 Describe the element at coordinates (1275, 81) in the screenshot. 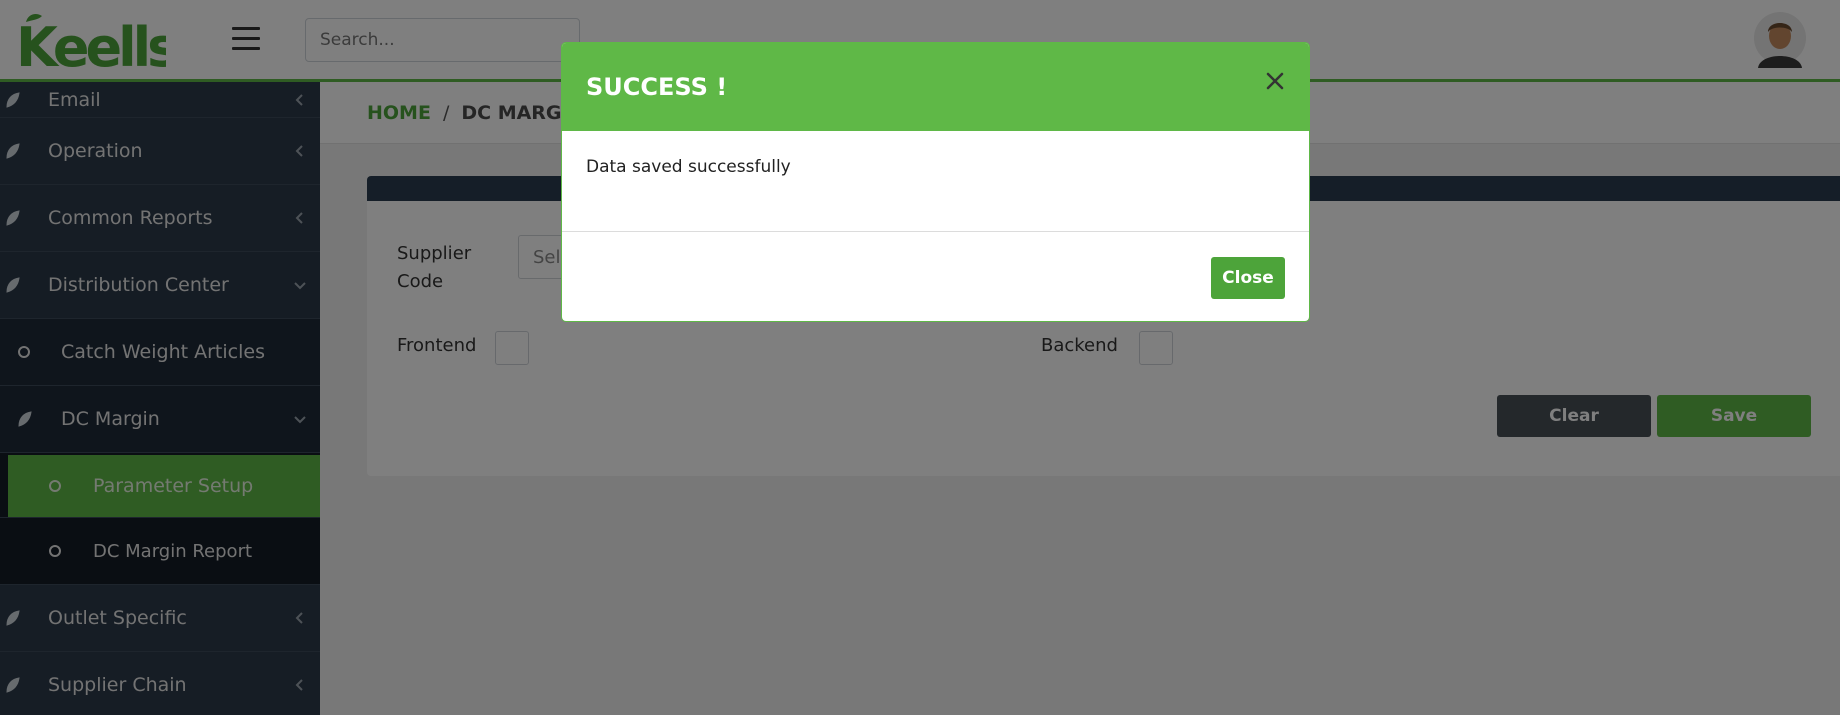

I see `close-icon` at that location.